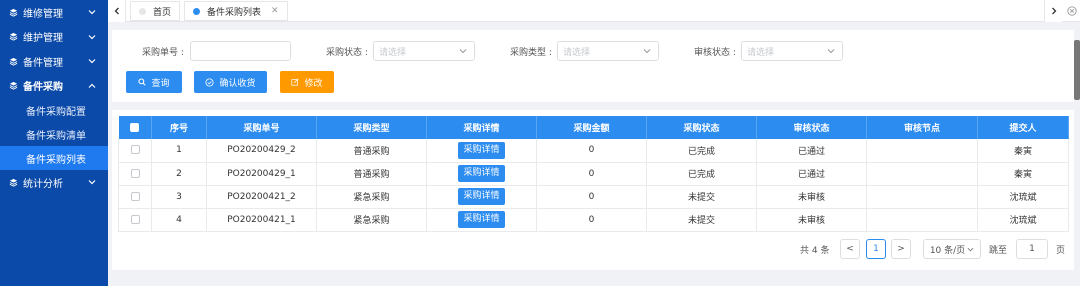  Describe the element at coordinates (701, 174) in the screenshot. I see `row-status: 已完成` at that location.